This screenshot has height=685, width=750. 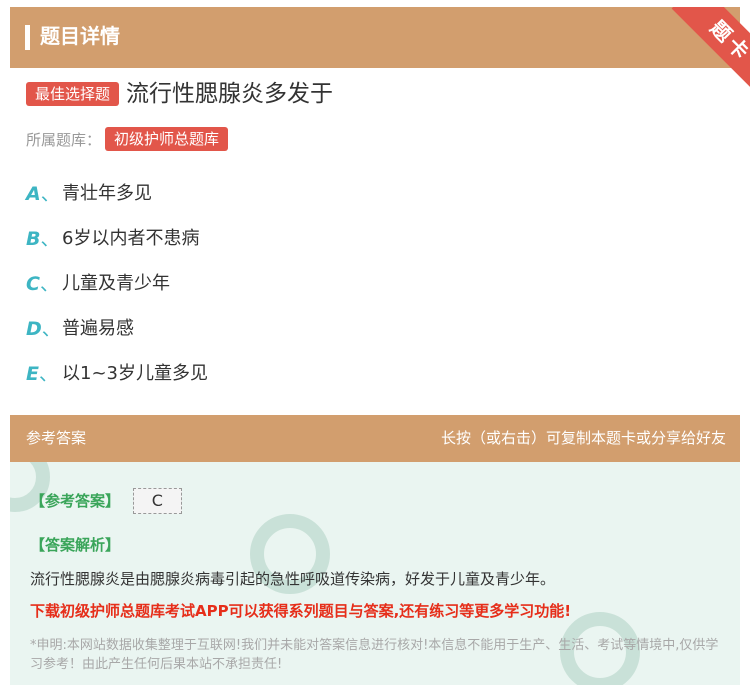 I want to click on option-text: 儿童及青少年, so click(x=116, y=283).